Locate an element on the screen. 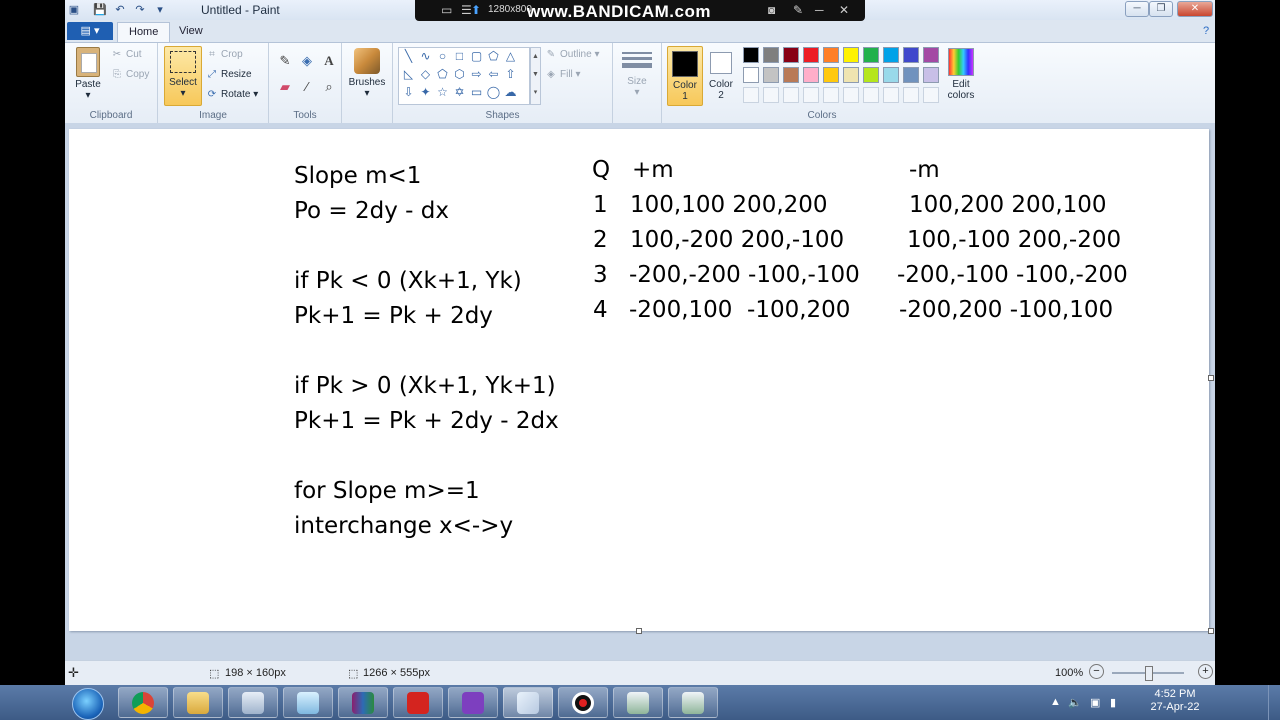 The height and width of the screenshot is (720, 1280). fill-button: ◈ Fill ▾ is located at coordinates (562, 74).